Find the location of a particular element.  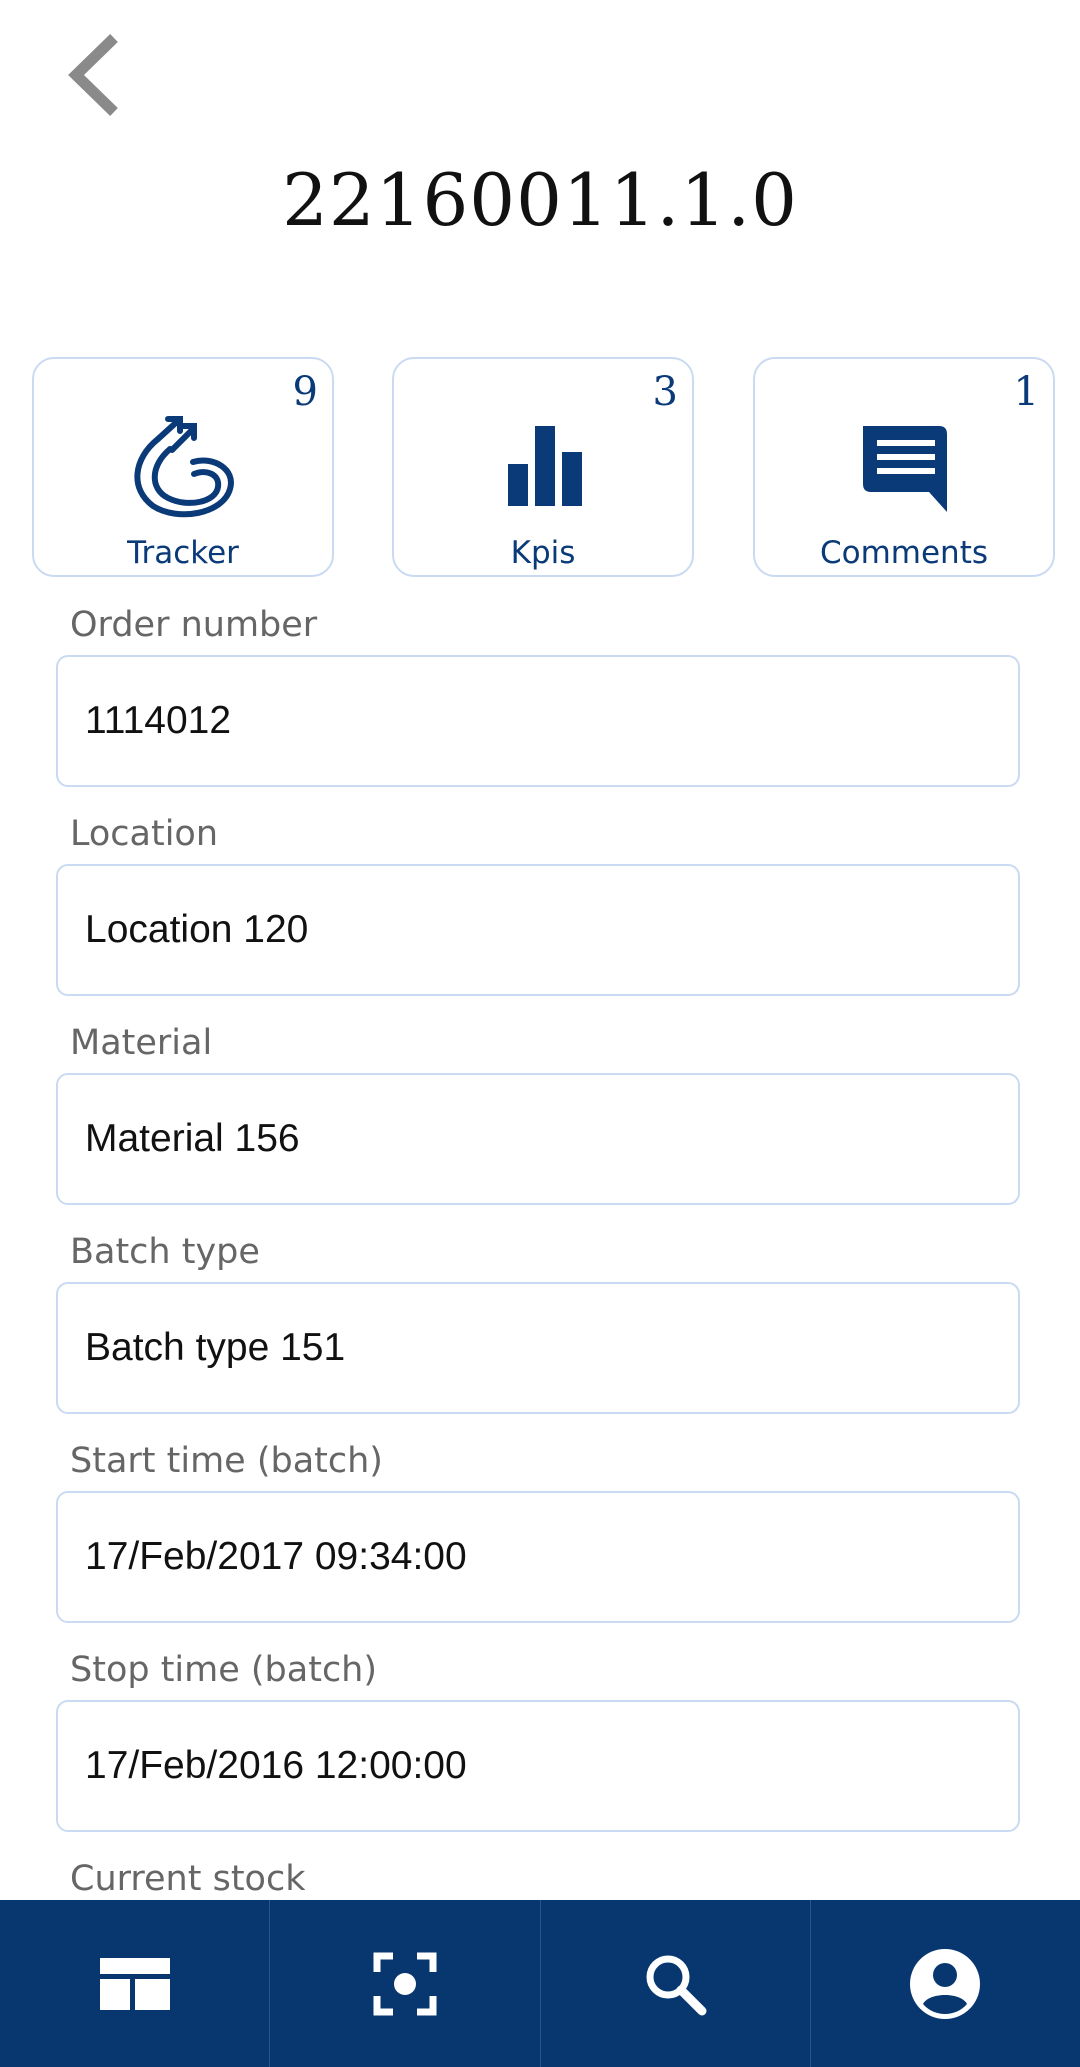

bar-chart-icon is located at coordinates (545, 466).